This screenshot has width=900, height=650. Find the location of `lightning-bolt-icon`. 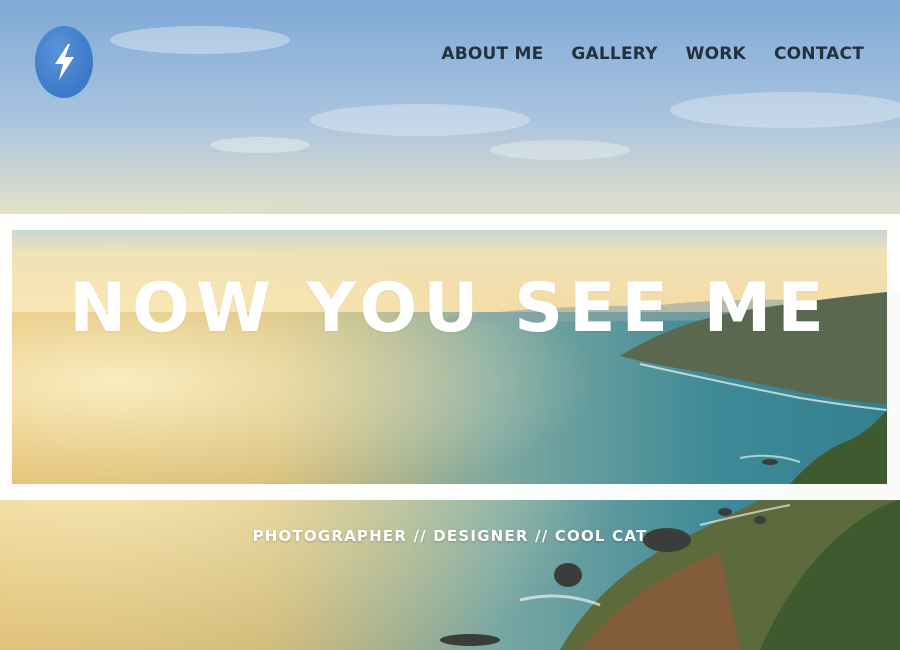

lightning-bolt-icon is located at coordinates (64, 62).